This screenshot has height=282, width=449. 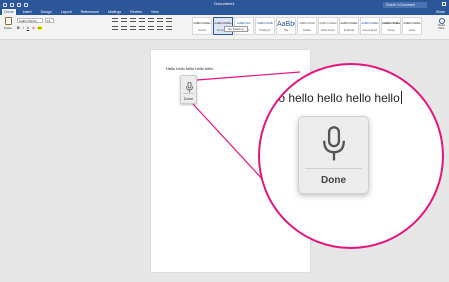 What do you see at coordinates (401, 97) in the screenshot?
I see `text-cursor` at bounding box center [401, 97].